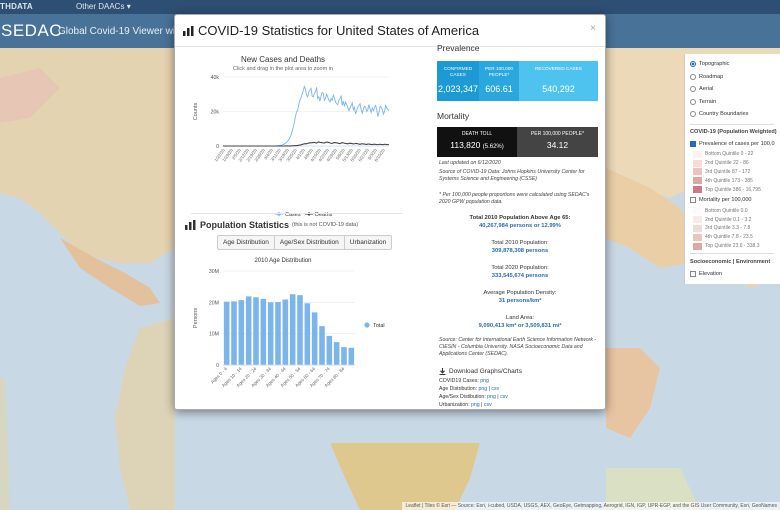 The width and height of the screenshot is (780, 510). What do you see at coordinates (558, 81) in the screenshot?
I see `recovered-cases-box: Recovered cases 540,292` at bounding box center [558, 81].